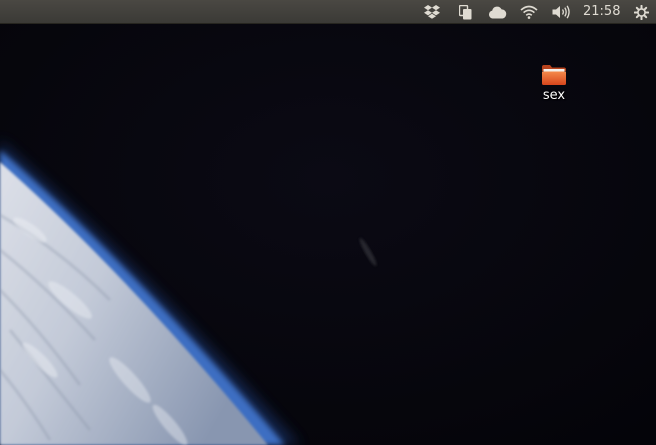  I want to click on desktop-icon-label: sex, so click(554, 95).